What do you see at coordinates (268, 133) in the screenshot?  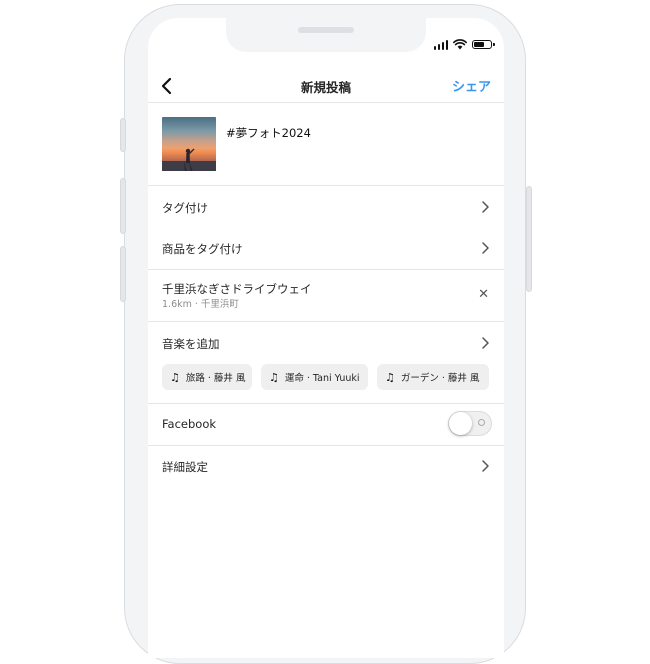 I see `caption-text: #夢フォト2024` at bounding box center [268, 133].